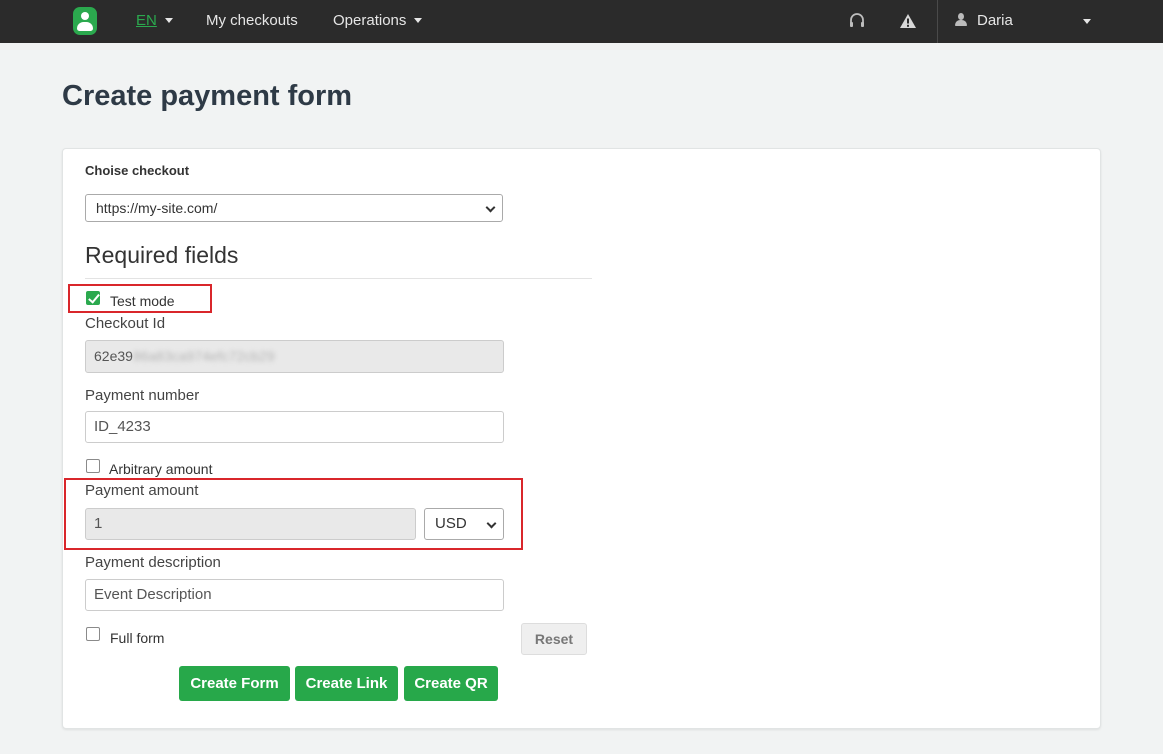  Describe the element at coordinates (93, 466) in the screenshot. I see `arbitrary-amount-checkbox` at that location.